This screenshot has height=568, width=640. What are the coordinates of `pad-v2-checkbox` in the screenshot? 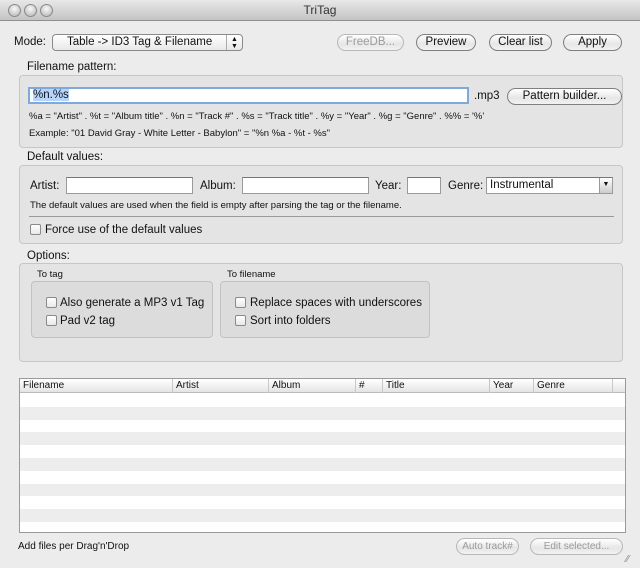 It's located at (51, 320).